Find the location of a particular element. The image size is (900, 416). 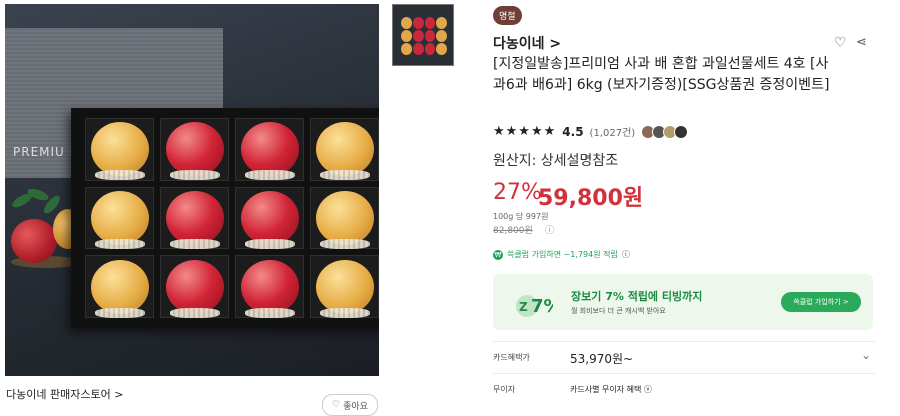

reward-icon: ₩ is located at coordinates (498, 254).